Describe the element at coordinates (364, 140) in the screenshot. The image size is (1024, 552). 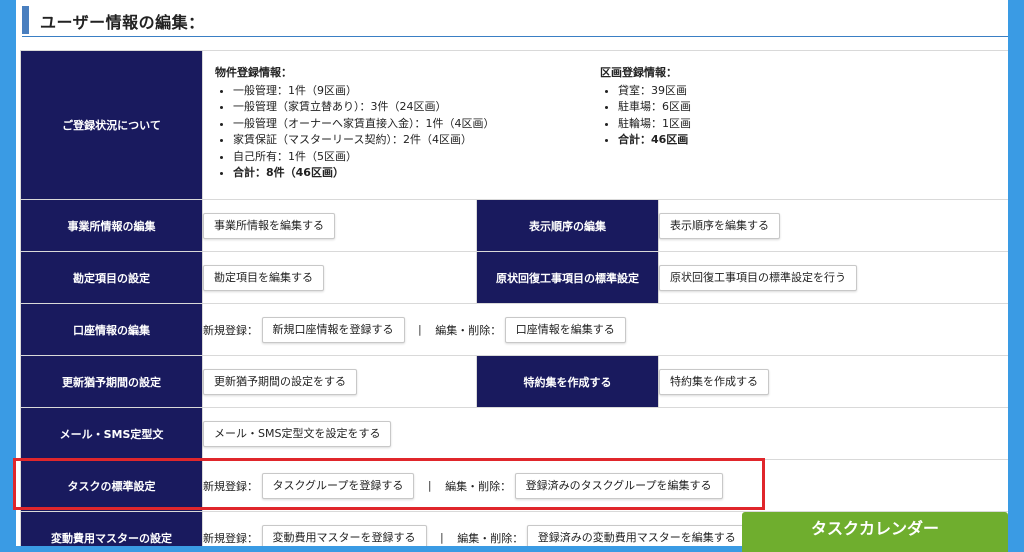
I see `list-item: 家賃保証（マスターリース契約）：2件（4区画）` at that location.